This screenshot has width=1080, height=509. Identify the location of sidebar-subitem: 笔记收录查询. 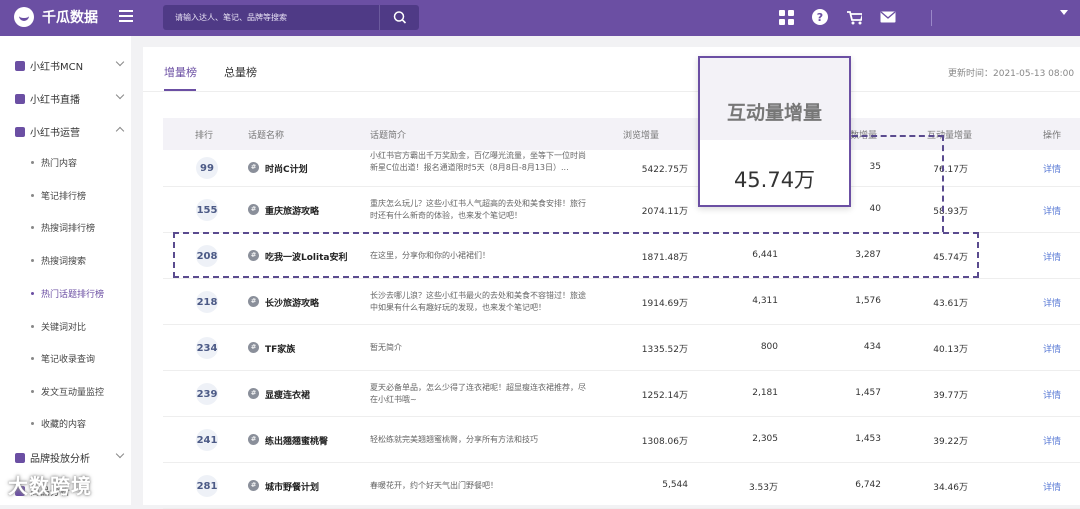
(63, 358).